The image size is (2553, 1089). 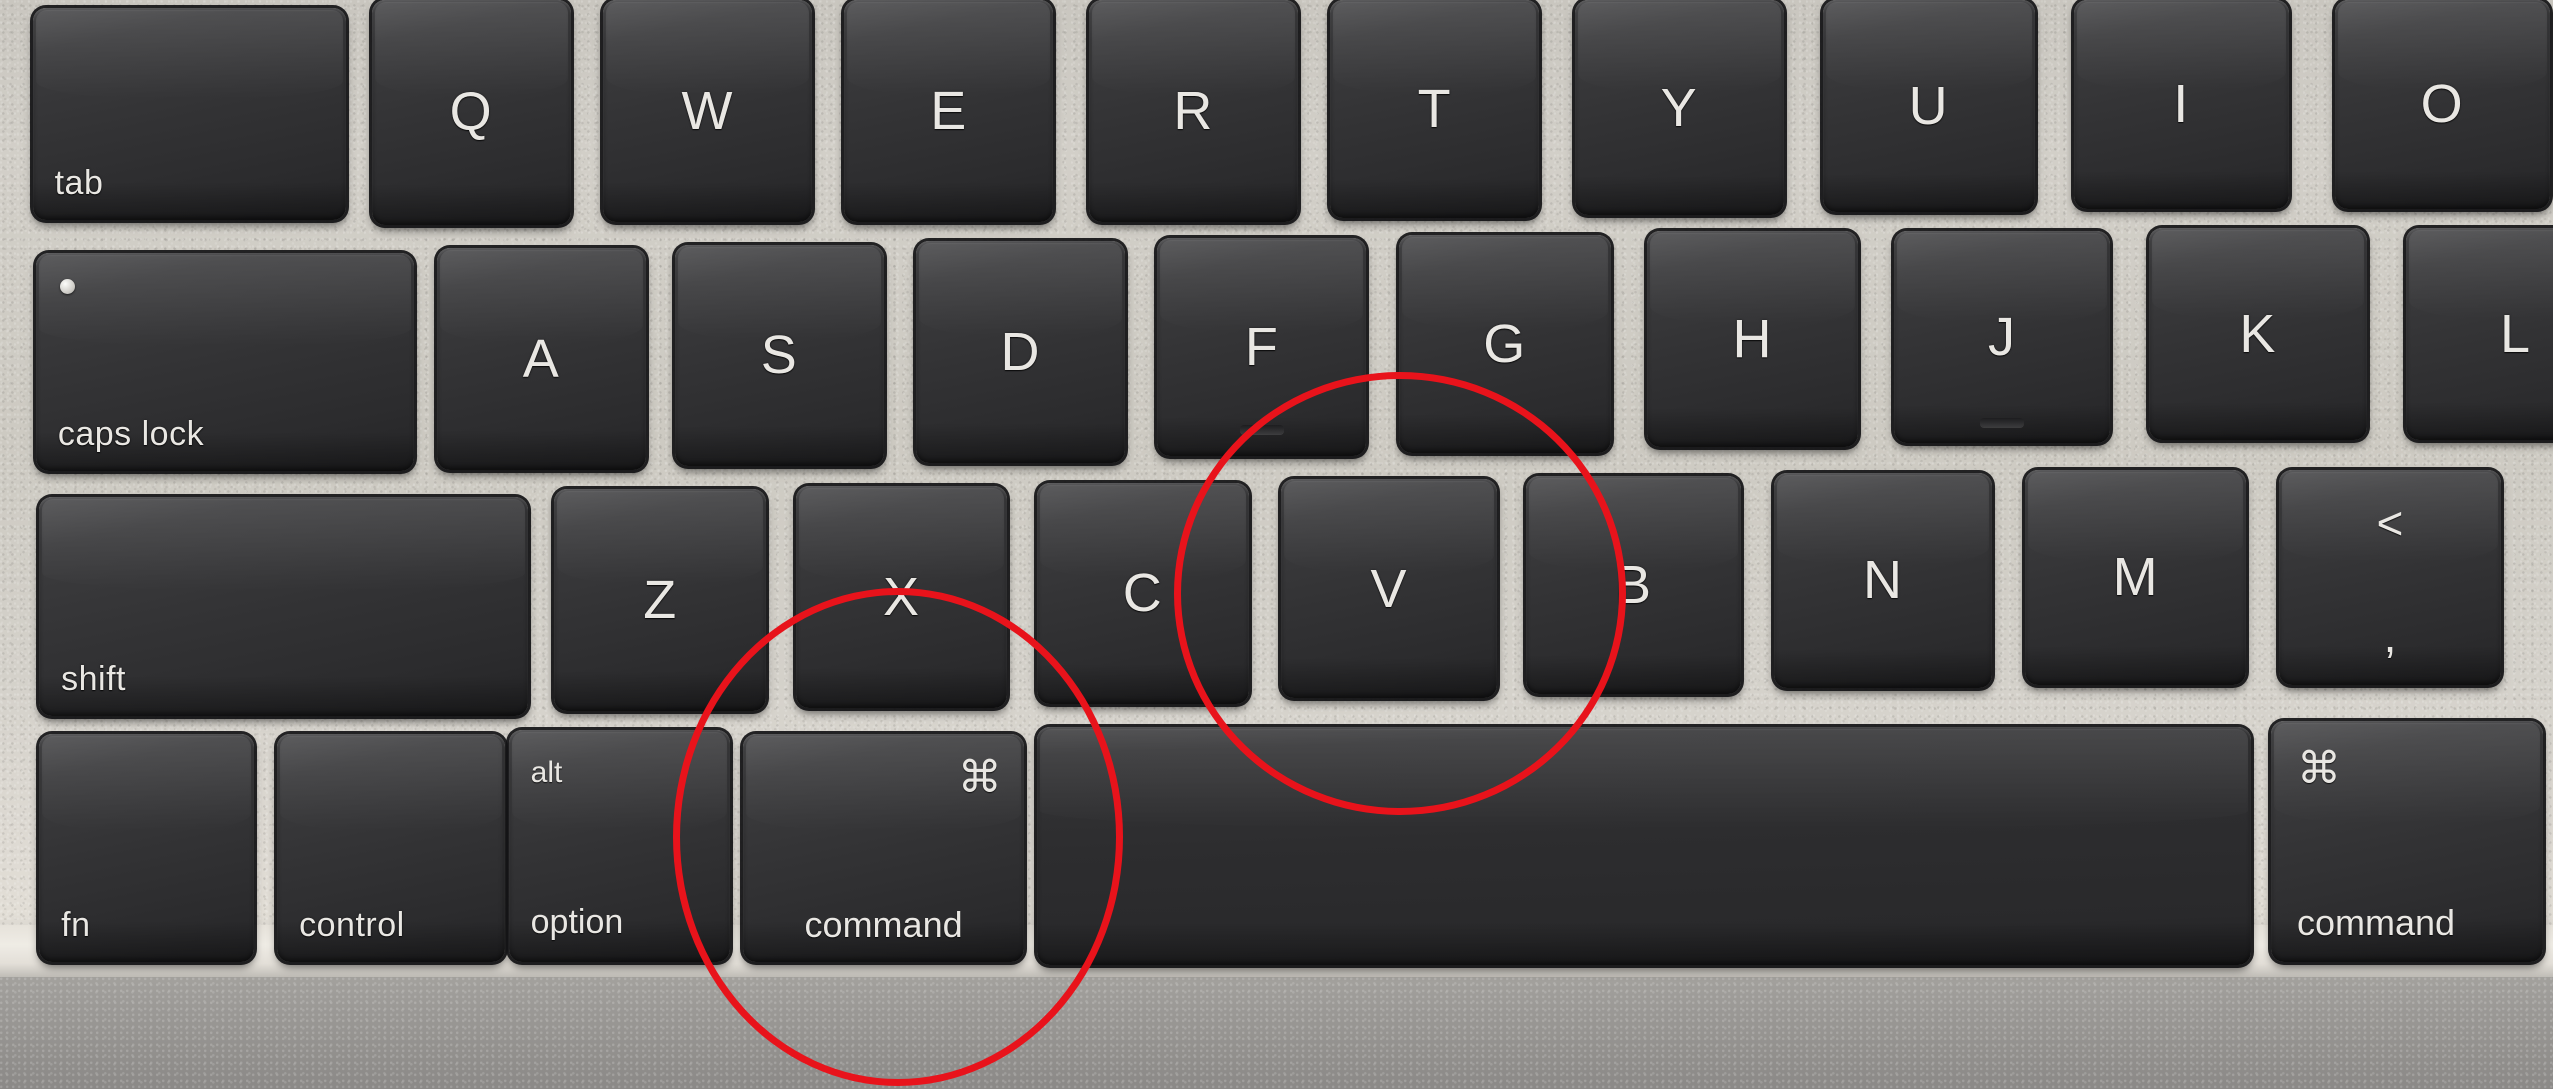 I want to click on key-legend-n: N, so click(x=1882, y=580).